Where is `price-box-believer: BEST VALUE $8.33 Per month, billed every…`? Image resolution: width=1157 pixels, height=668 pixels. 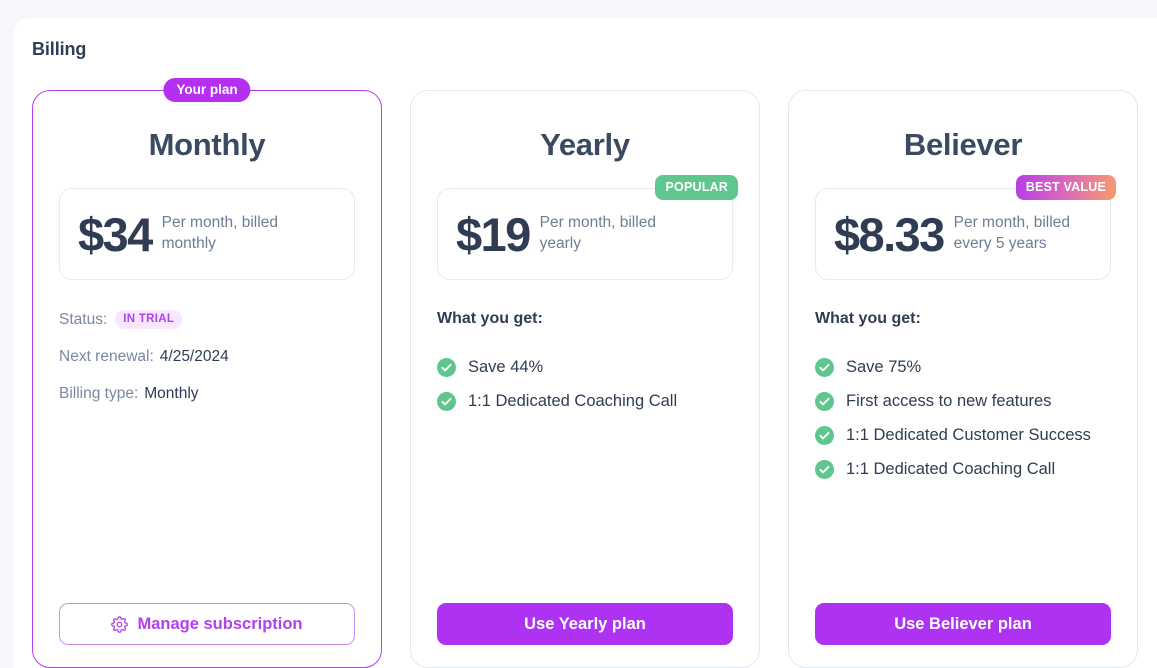 price-box-believer: BEST VALUE $8.33 Per month, billed every… is located at coordinates (965, 227).